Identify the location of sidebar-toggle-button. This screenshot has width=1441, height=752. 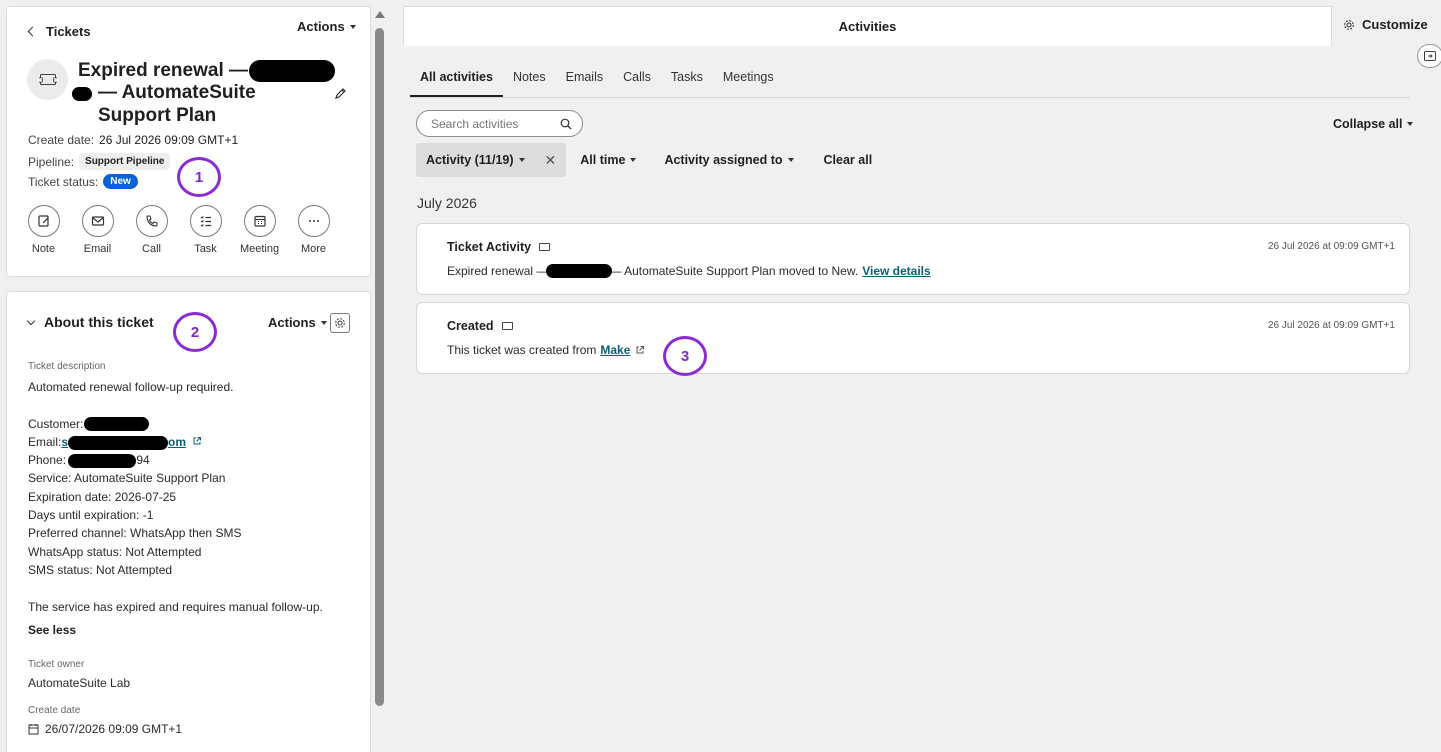
(1429, 56).